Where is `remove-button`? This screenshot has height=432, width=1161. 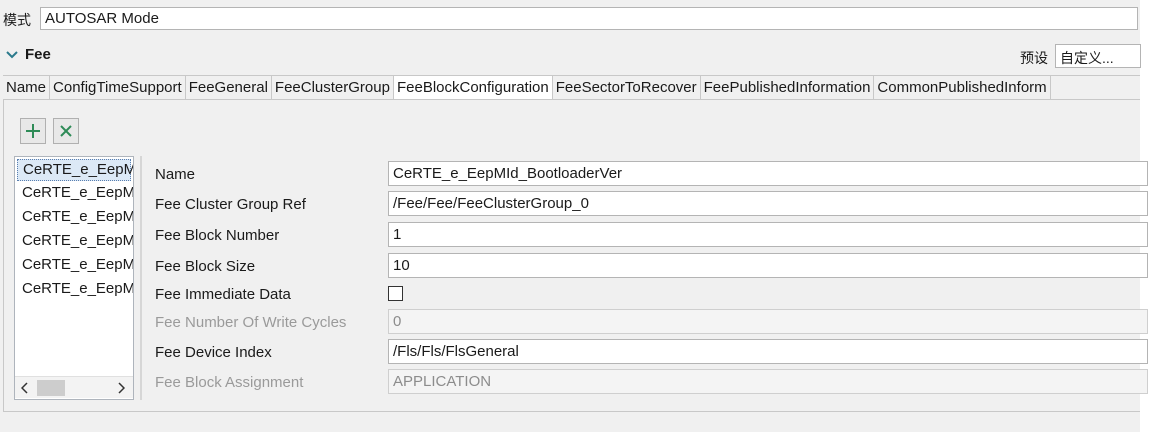 remove-button is located at coordinates (66, 131).